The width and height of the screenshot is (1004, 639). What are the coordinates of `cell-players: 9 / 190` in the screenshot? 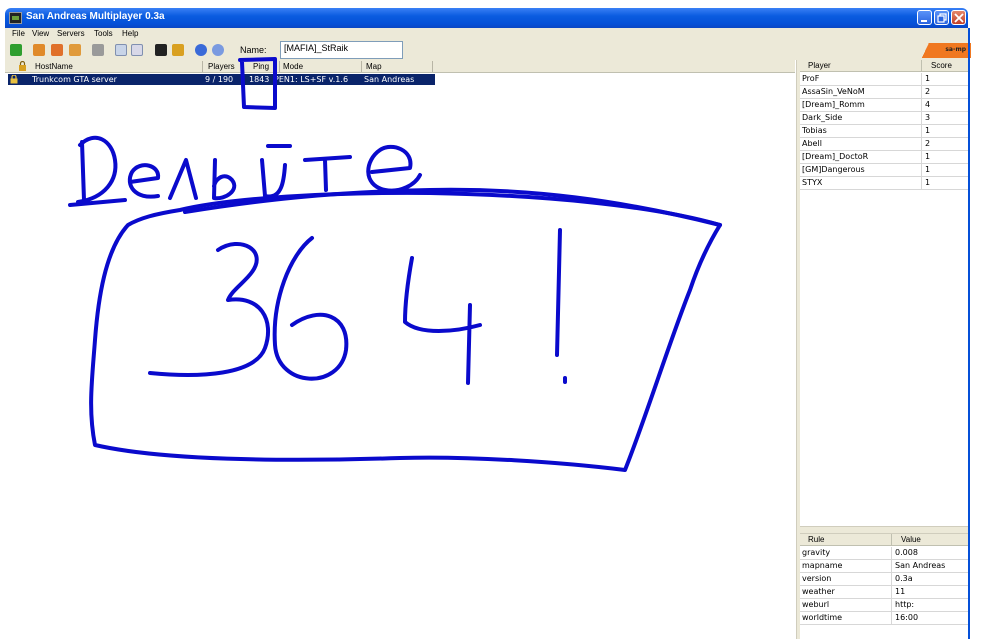 It's located at (219, 79).